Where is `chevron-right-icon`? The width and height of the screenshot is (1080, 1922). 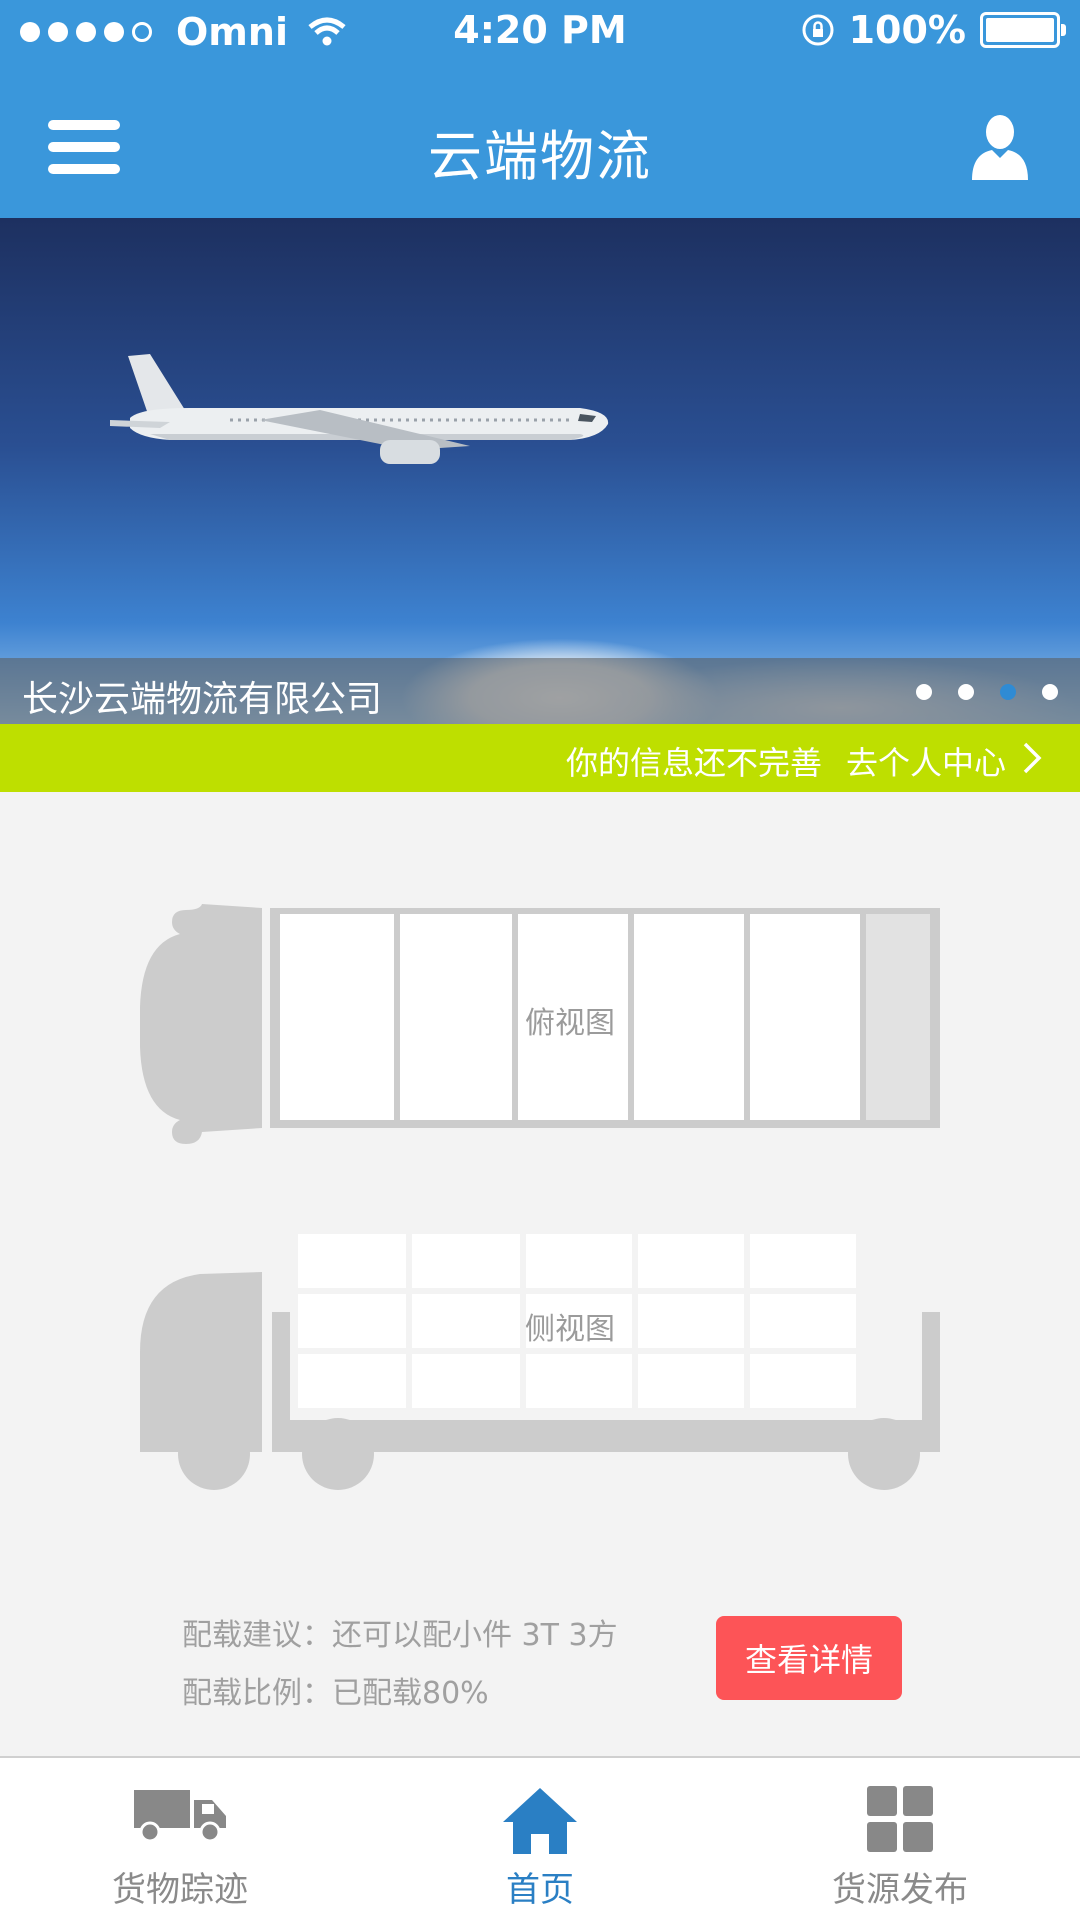 chevron-right-icon is located at coordinates (1032, 758).